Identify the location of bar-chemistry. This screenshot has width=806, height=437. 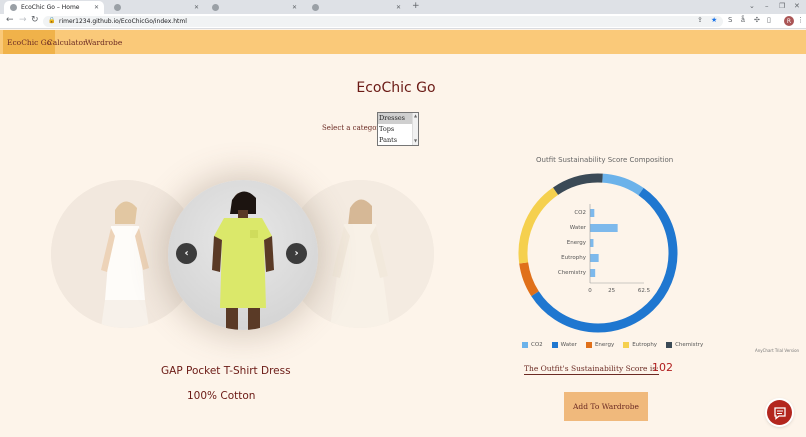
(593, 273).